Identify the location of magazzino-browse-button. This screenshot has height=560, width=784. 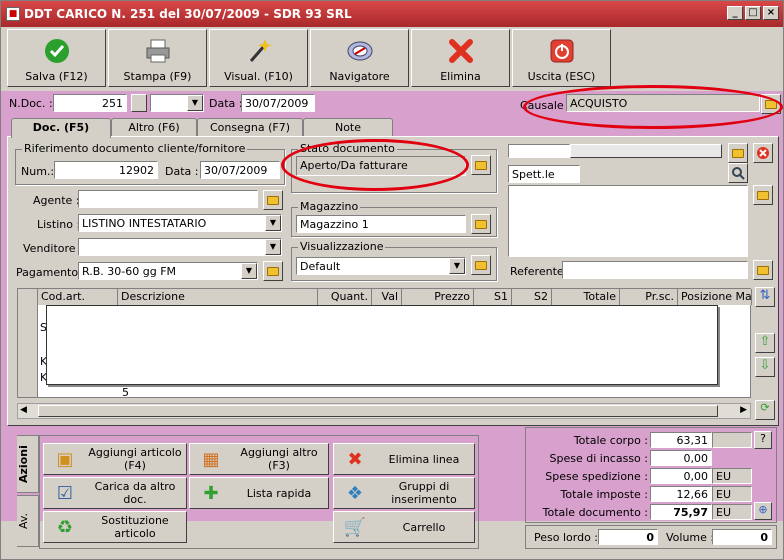
(481, 224).